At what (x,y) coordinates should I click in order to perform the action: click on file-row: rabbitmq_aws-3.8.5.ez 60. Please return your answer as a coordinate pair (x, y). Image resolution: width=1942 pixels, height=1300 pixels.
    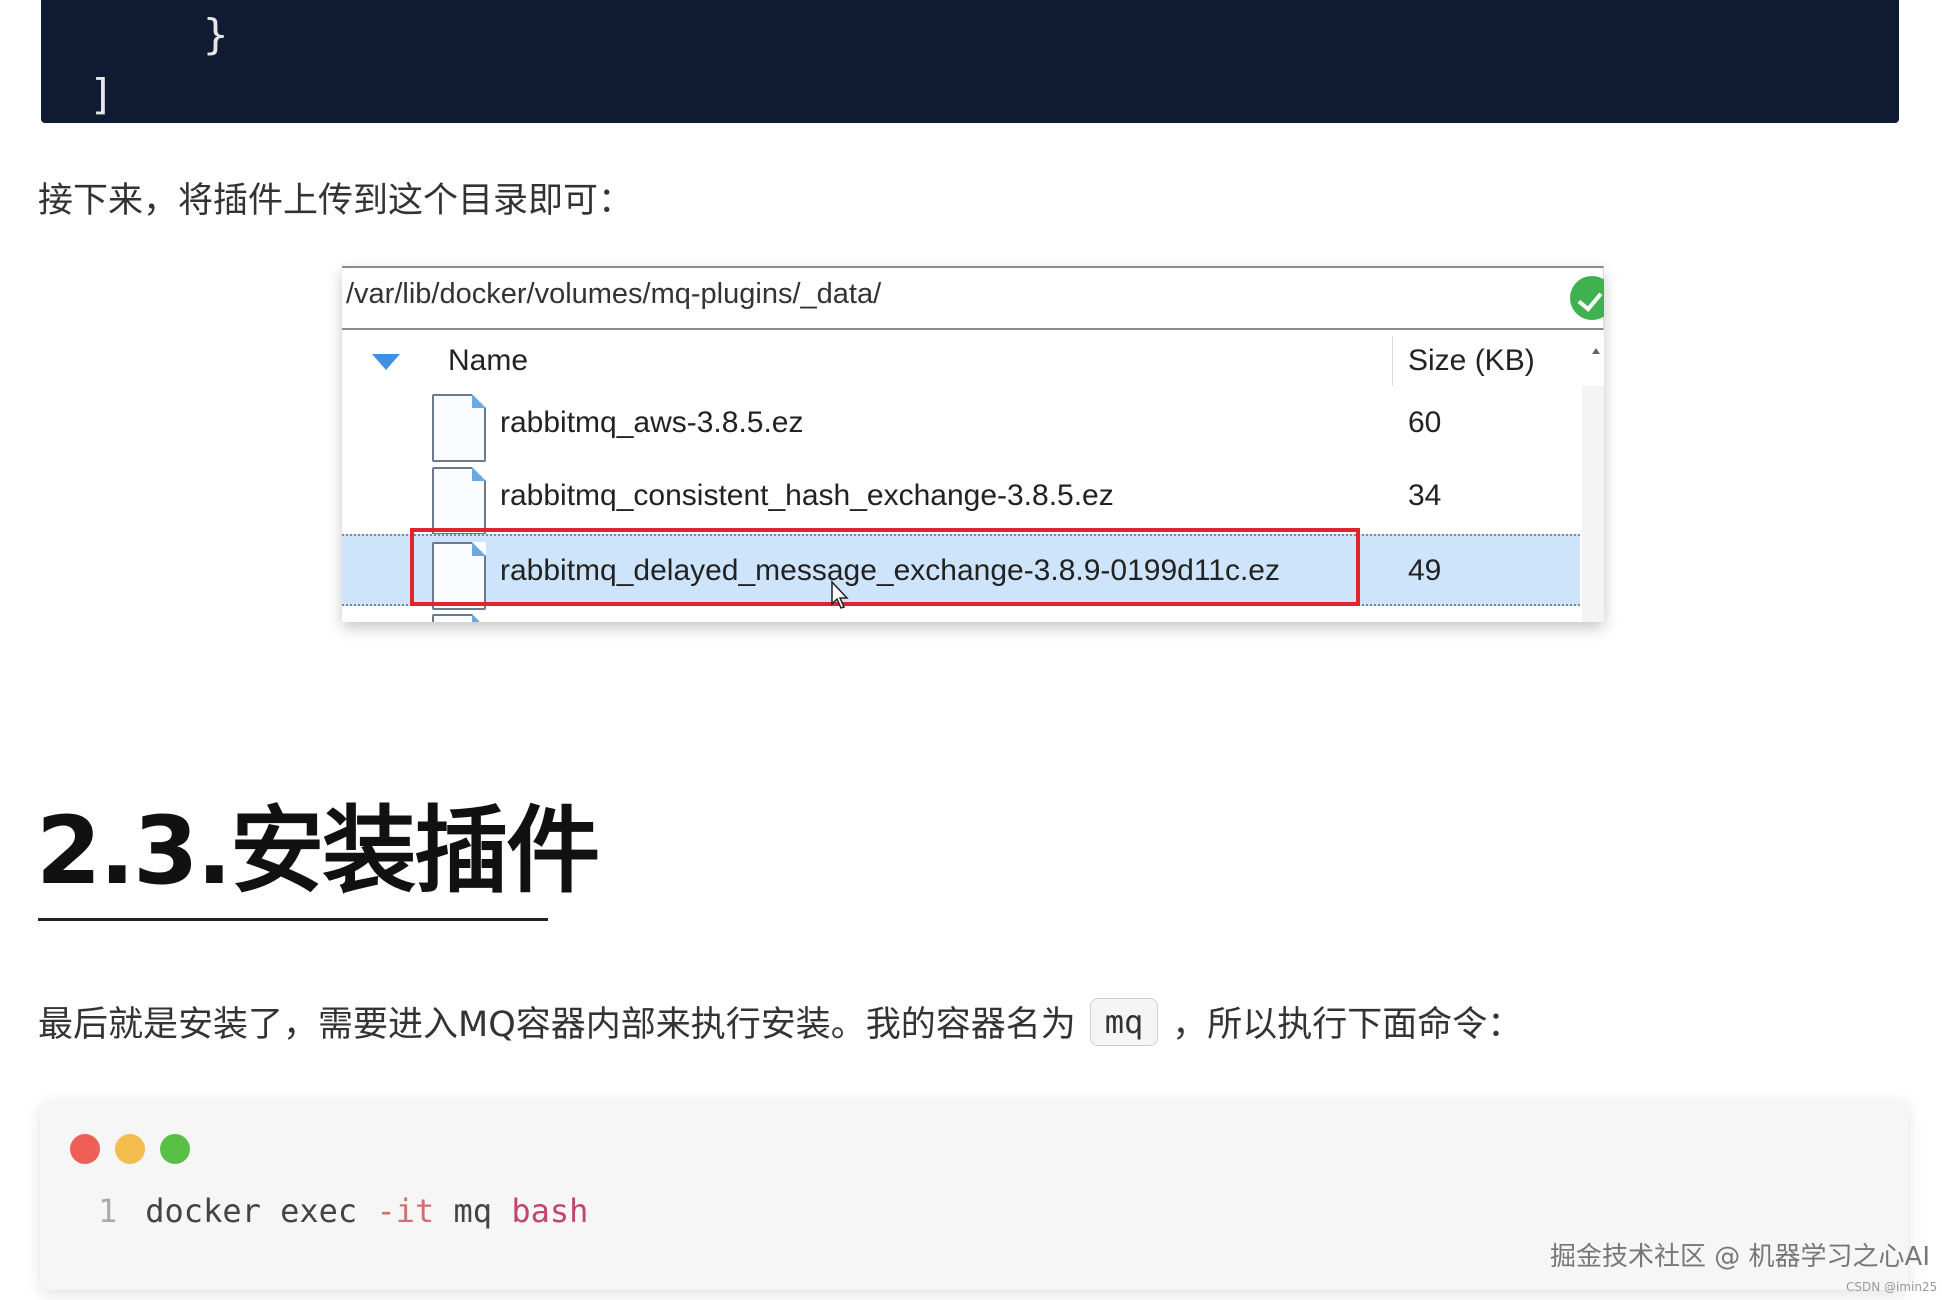
    Looking at the image, I should click on (961, 425).